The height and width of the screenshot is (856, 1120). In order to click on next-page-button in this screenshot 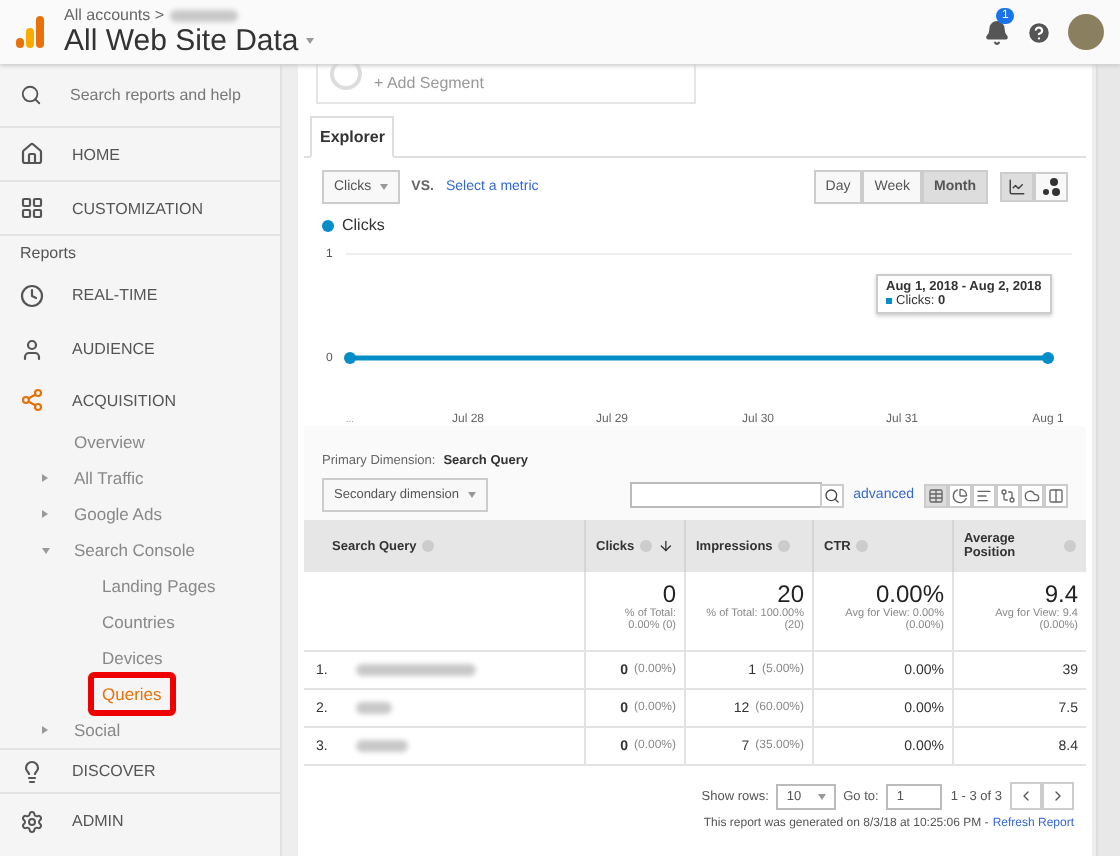, I will do `click(1058, 796)`.